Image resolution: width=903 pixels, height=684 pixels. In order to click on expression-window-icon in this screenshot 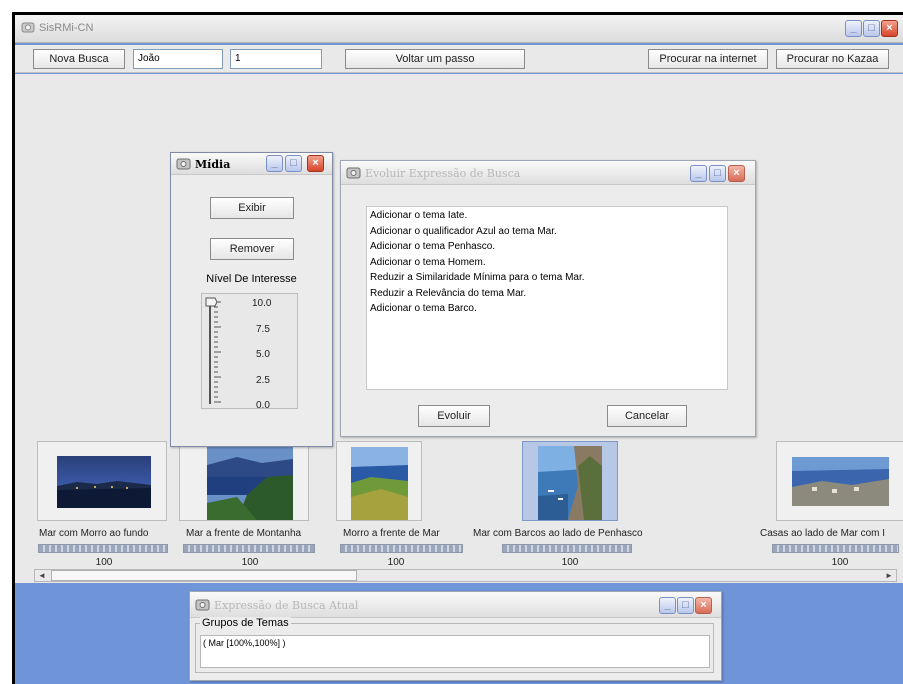, I will do `click(202, 605)`.